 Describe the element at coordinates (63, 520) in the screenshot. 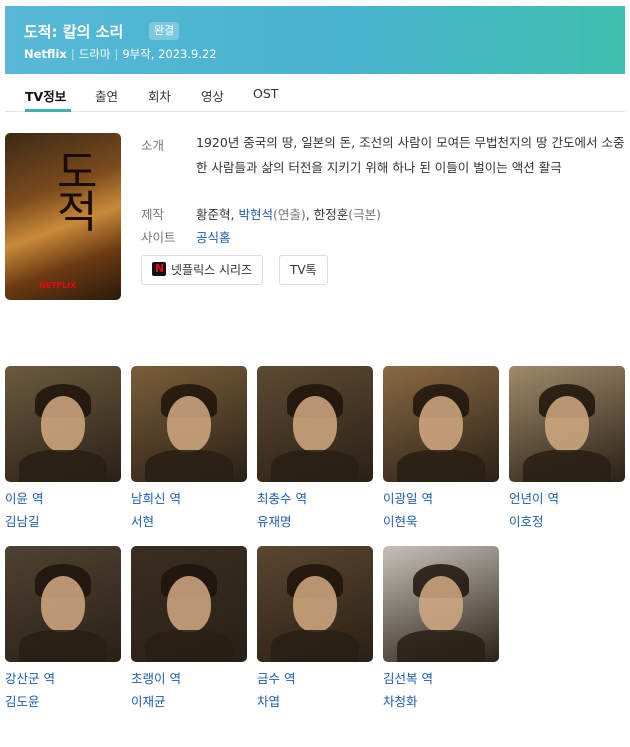

I see `cast-actor-name: 김남길` at that location.